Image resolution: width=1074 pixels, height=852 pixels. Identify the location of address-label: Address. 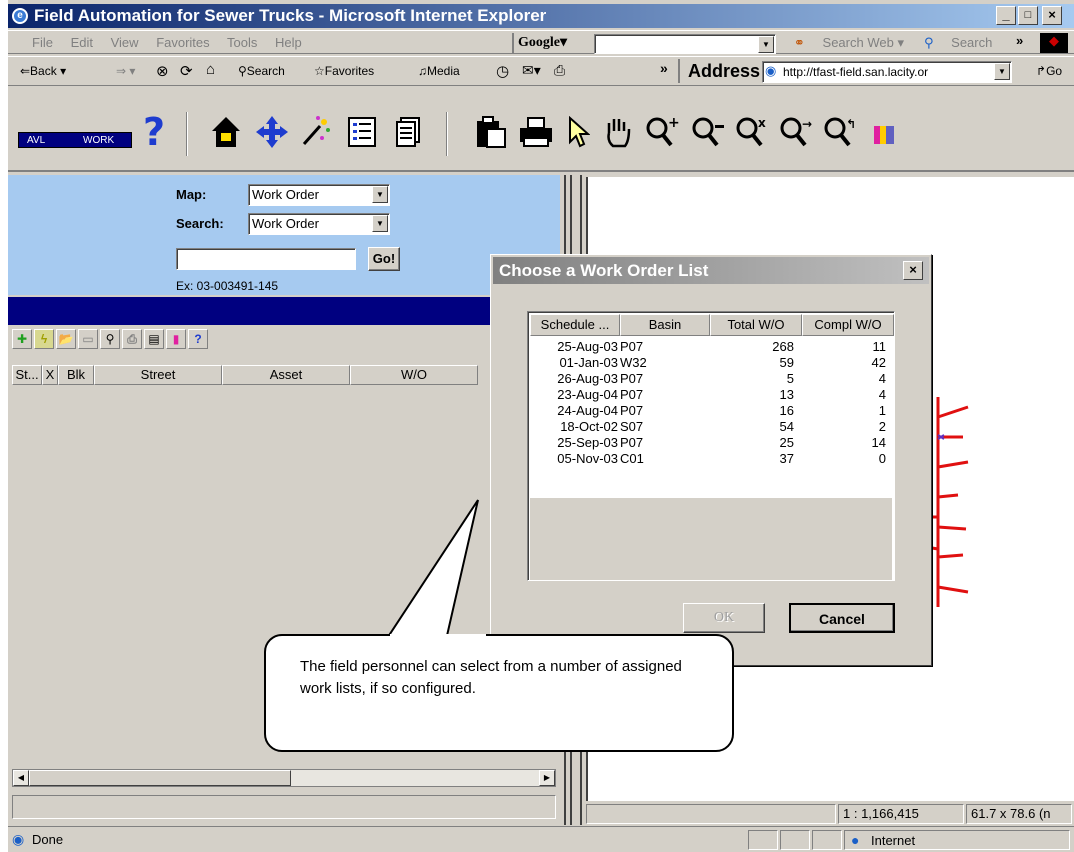
(724, 71).